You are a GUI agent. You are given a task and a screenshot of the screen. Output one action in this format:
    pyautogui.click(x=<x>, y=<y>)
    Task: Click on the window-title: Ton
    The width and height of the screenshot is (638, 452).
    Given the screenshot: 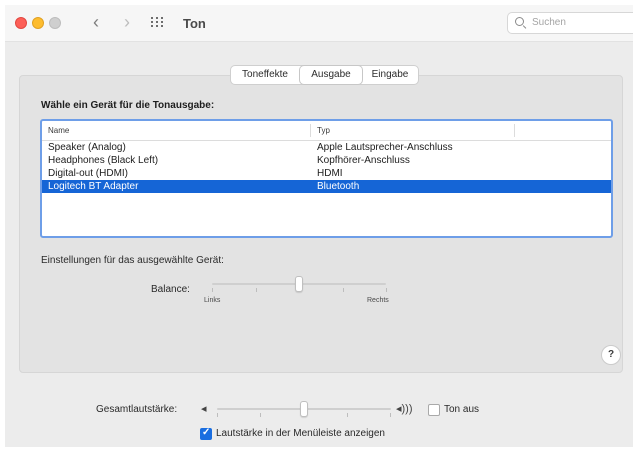 What is the action you would take?
    pyautogui.click(x=194, y=23)
    